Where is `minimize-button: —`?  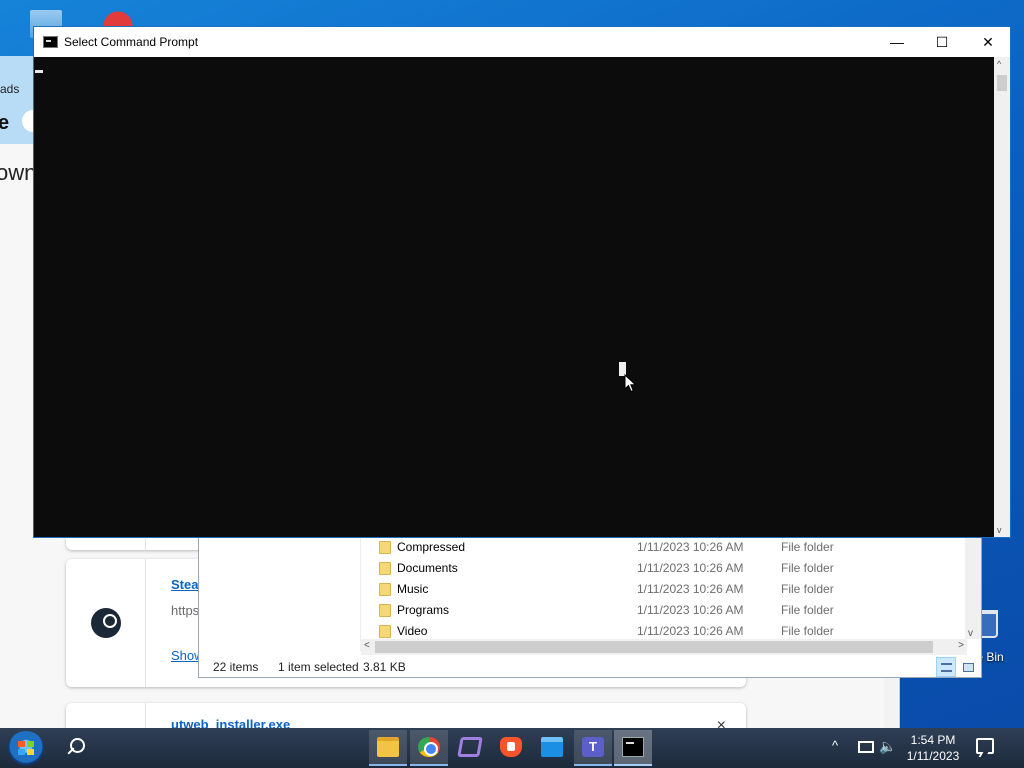 minimize-button: — is located at coordinates (897, 42).